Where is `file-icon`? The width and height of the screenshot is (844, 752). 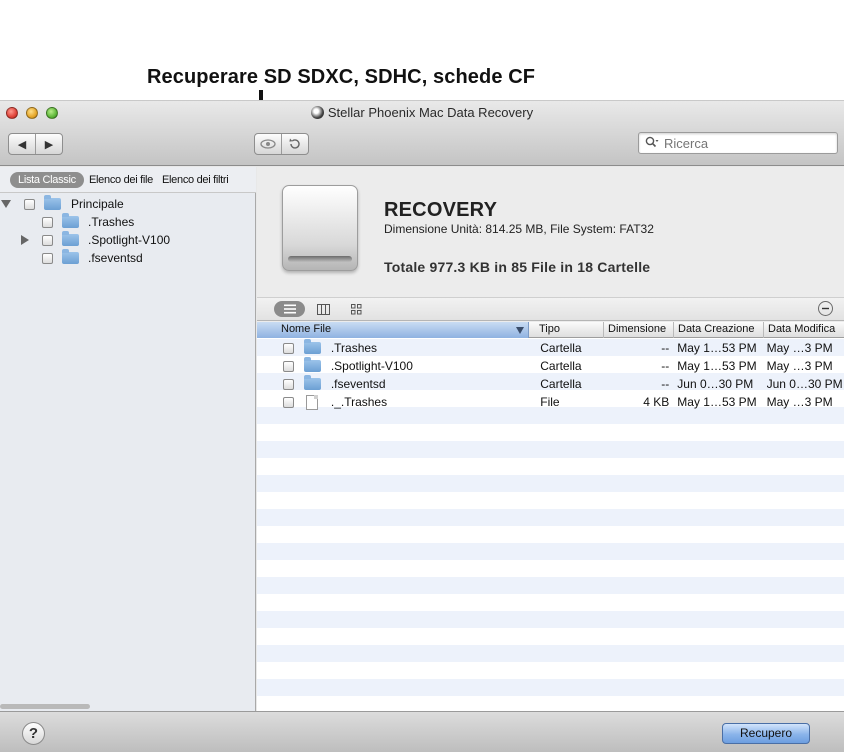
file-icon is located at coordinates (311, 402).